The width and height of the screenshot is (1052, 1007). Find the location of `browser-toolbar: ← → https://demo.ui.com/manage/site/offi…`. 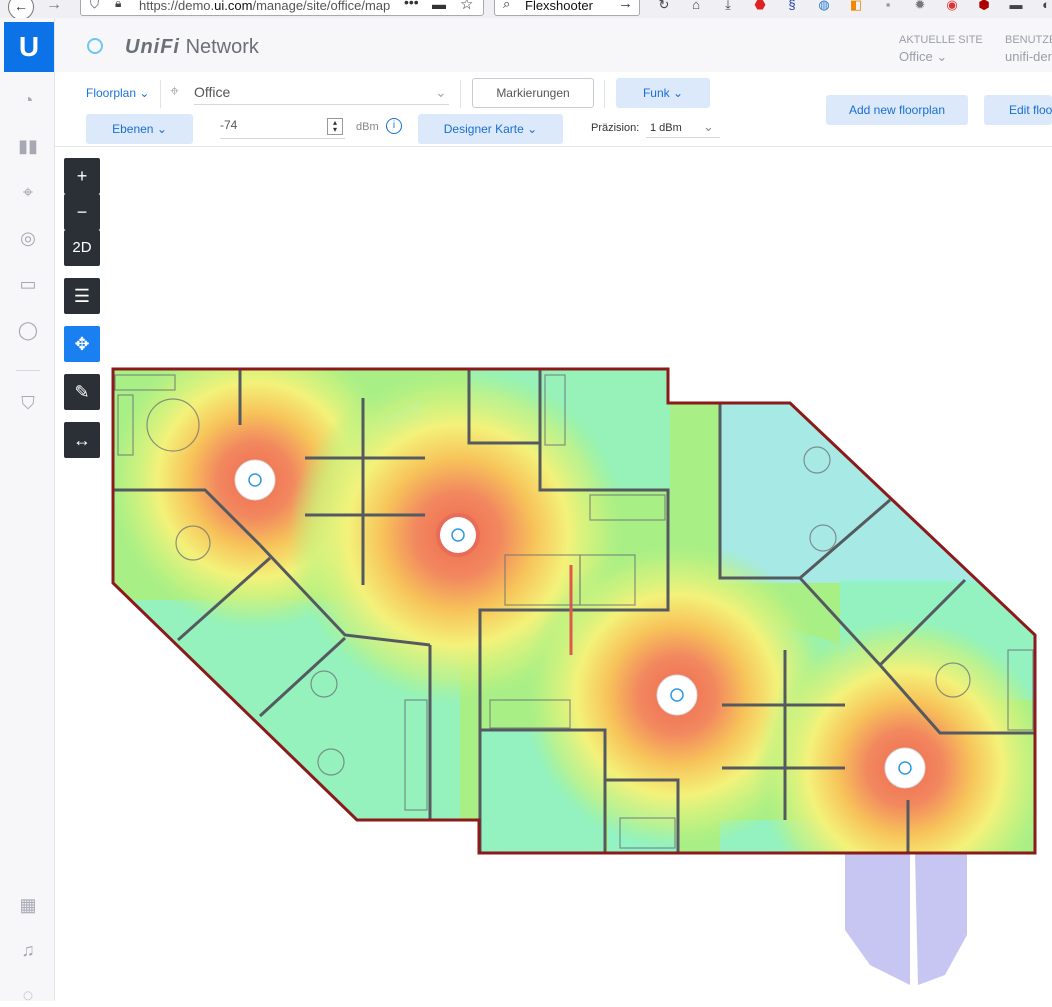

browser-toolbar: ← → https://demo.ui.com/manage/site/offi… is located at coordinates (526, 9).